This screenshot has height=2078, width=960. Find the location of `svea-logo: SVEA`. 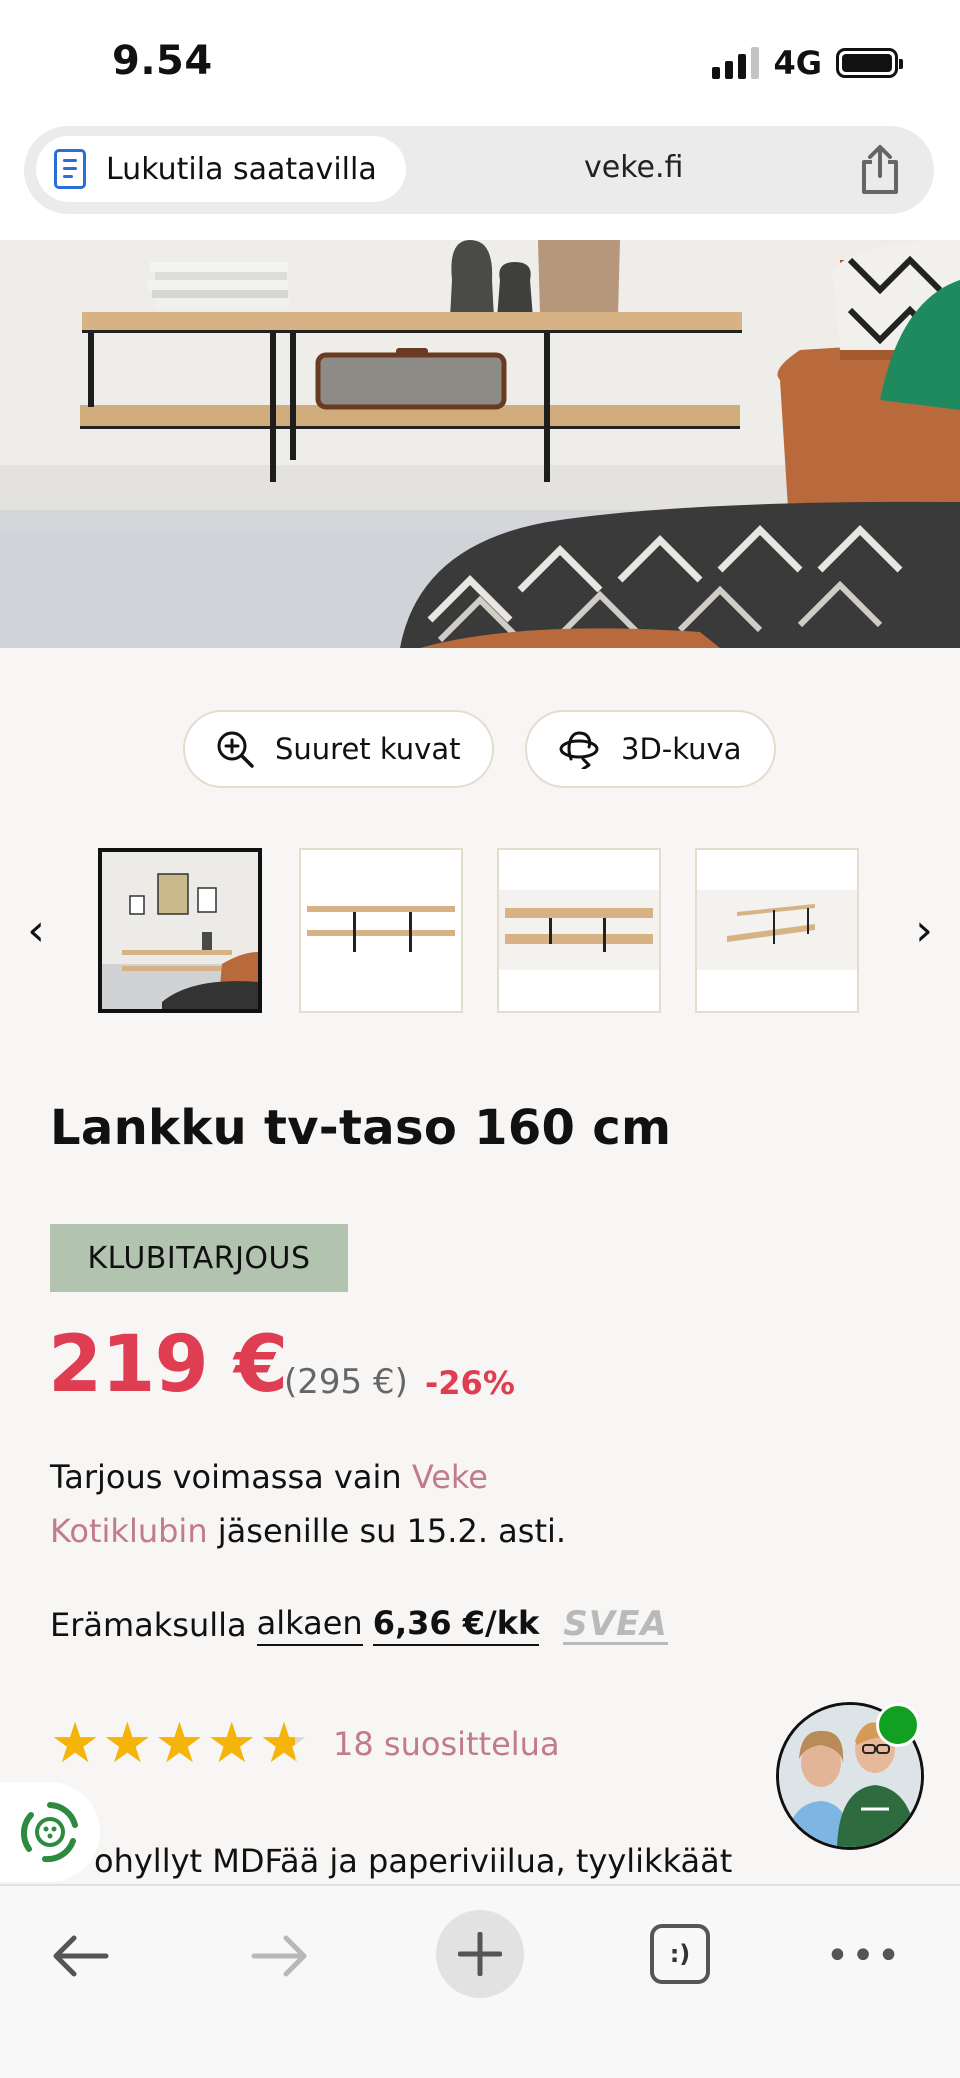

svea-logo: SVEA is located at coordinates (615, 1624).